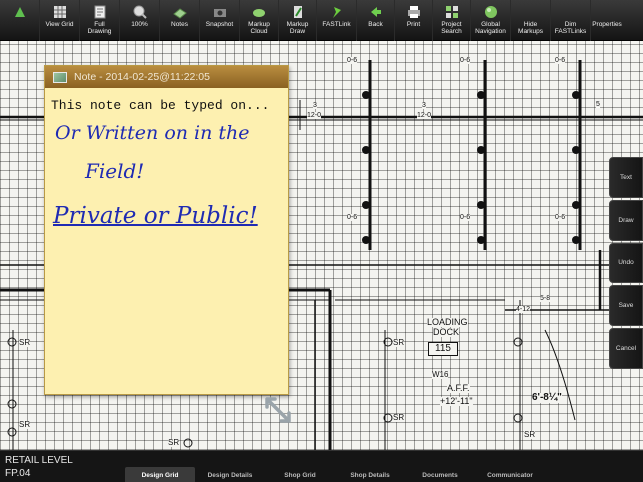 The width and height of the screenshot is (643, 482). What do you see at coordinates (447, 322) in the screenshot?
I see `room-name-line1: LOADING` at bounding box center [447, 322].